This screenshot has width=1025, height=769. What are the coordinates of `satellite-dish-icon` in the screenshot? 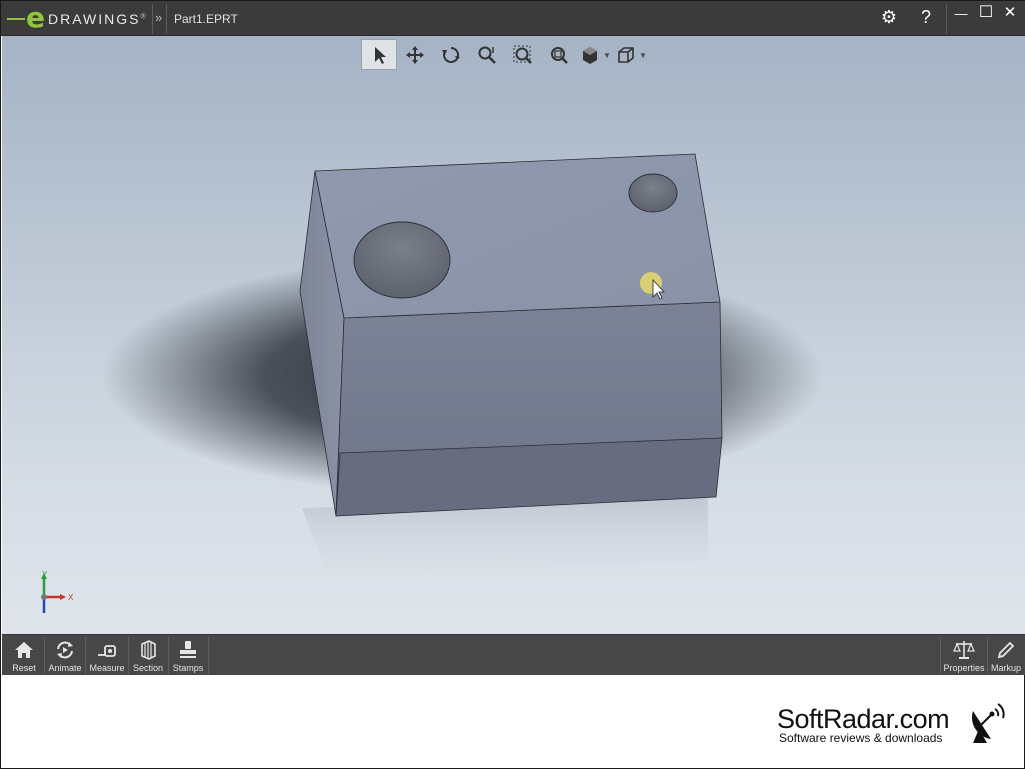 It's located at (988, 723).